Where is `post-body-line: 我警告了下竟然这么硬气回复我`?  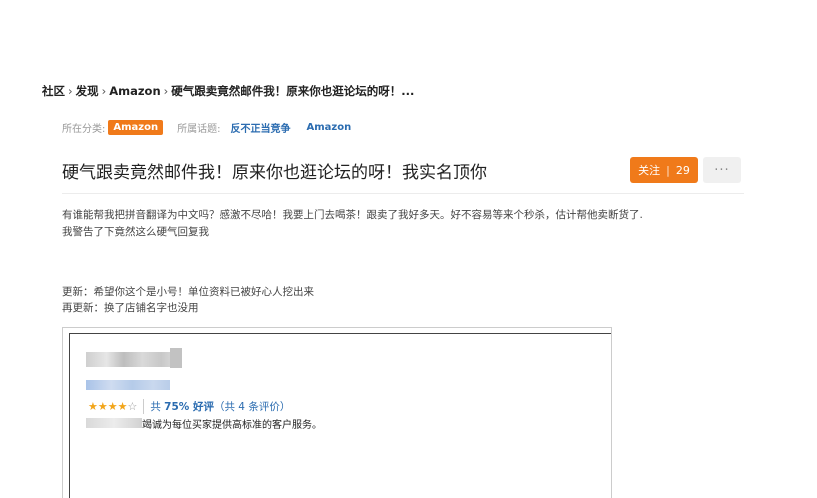 post-body-line: 我警告了下竟然这么硬气回复我 is located at coordinates (135, 232).